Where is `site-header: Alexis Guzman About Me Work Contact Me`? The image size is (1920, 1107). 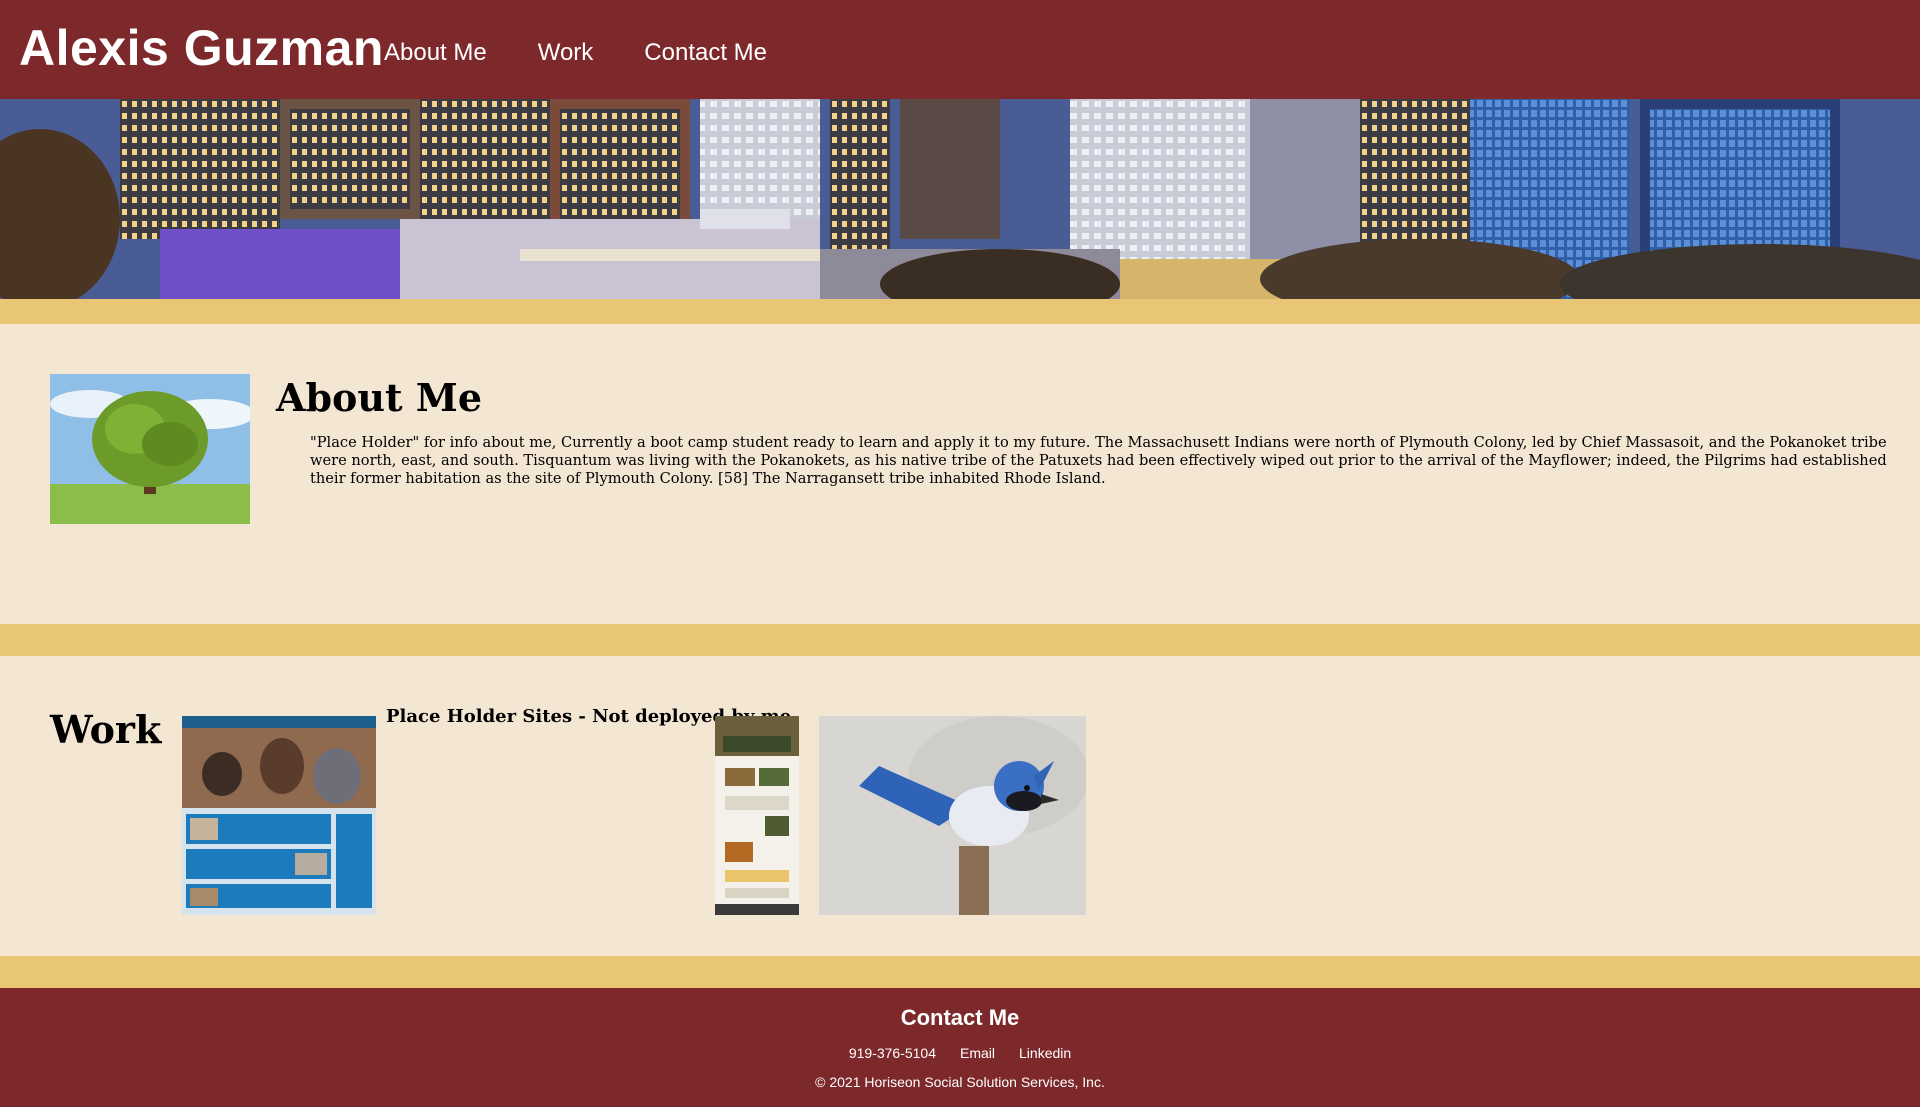 site-header: Alexis Guzman About Me Work Contact Me is located at coordinates (960, 49).